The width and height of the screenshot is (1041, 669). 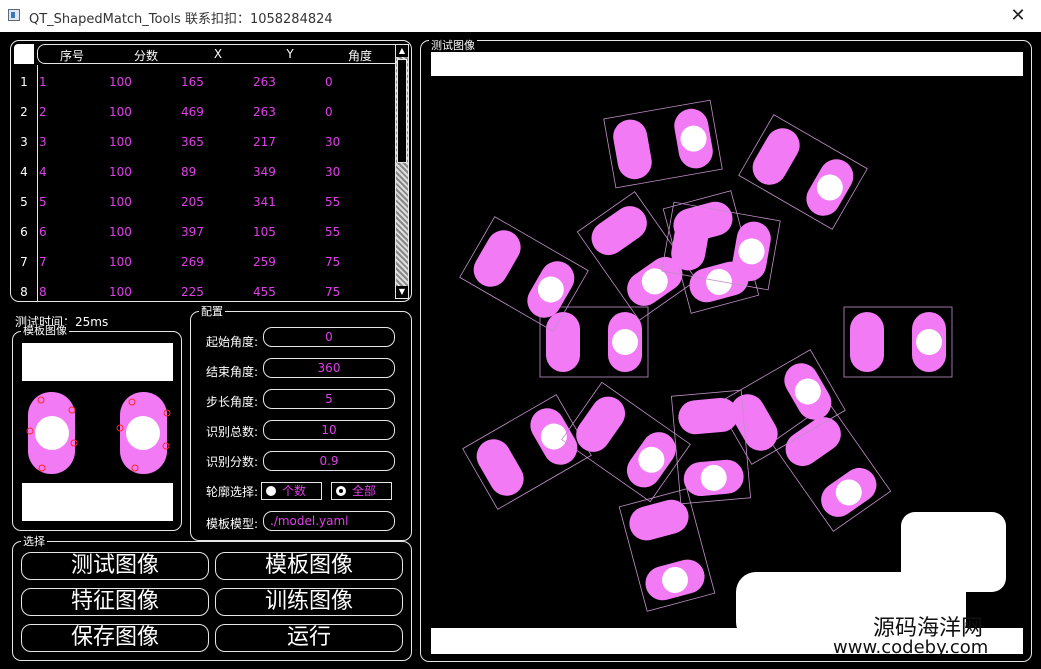 What do you see at coordinates (264, 232) in the screenshot?
I see `table-cell: 105` at bounding box center [264, 232].